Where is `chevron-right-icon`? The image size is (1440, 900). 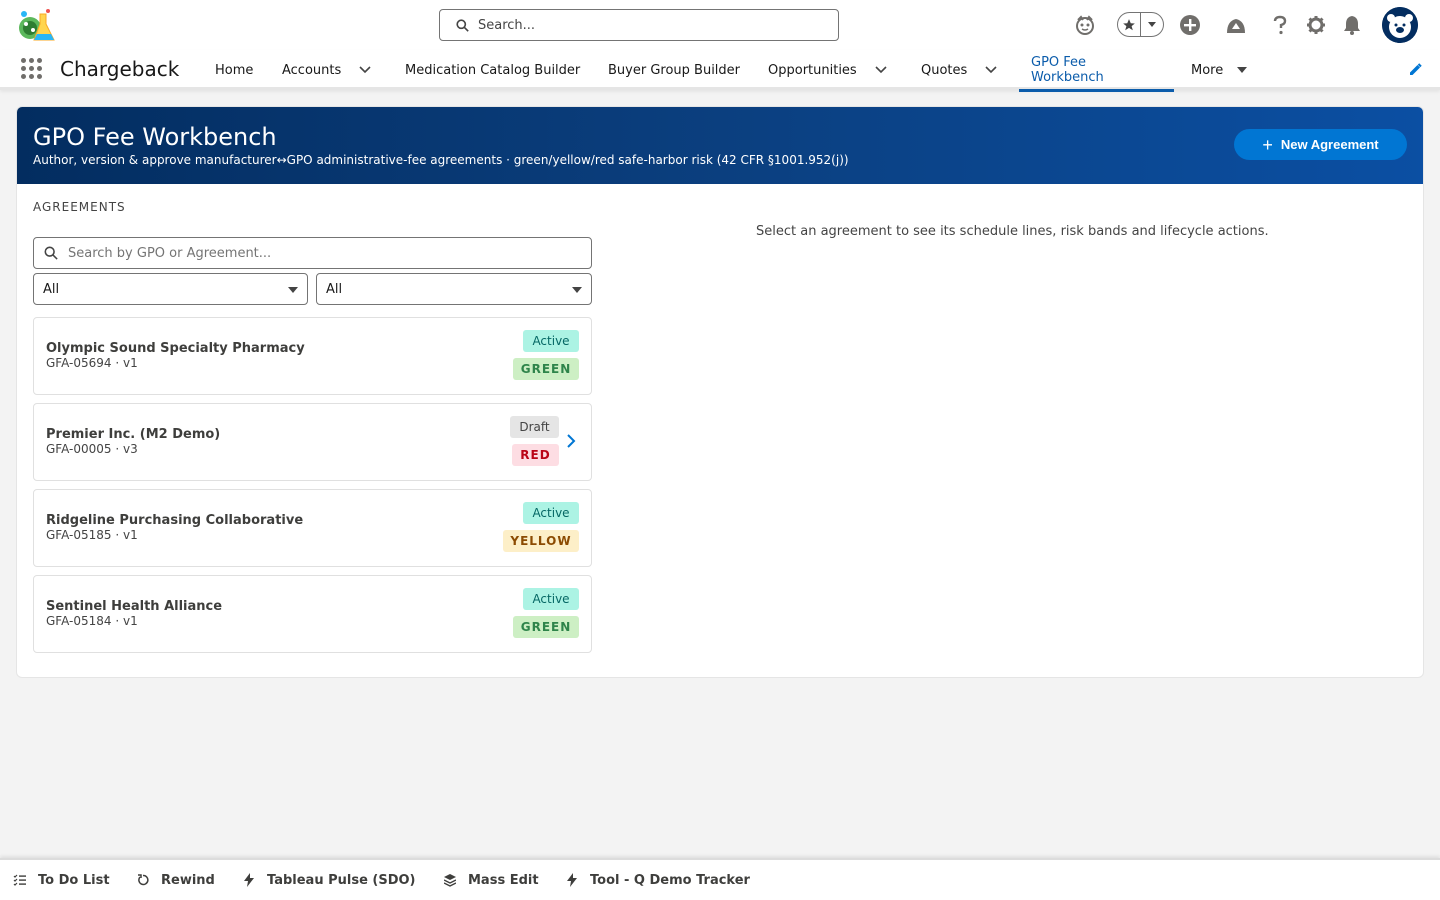
chevron-right-icon is located at coordinates (571, 441).